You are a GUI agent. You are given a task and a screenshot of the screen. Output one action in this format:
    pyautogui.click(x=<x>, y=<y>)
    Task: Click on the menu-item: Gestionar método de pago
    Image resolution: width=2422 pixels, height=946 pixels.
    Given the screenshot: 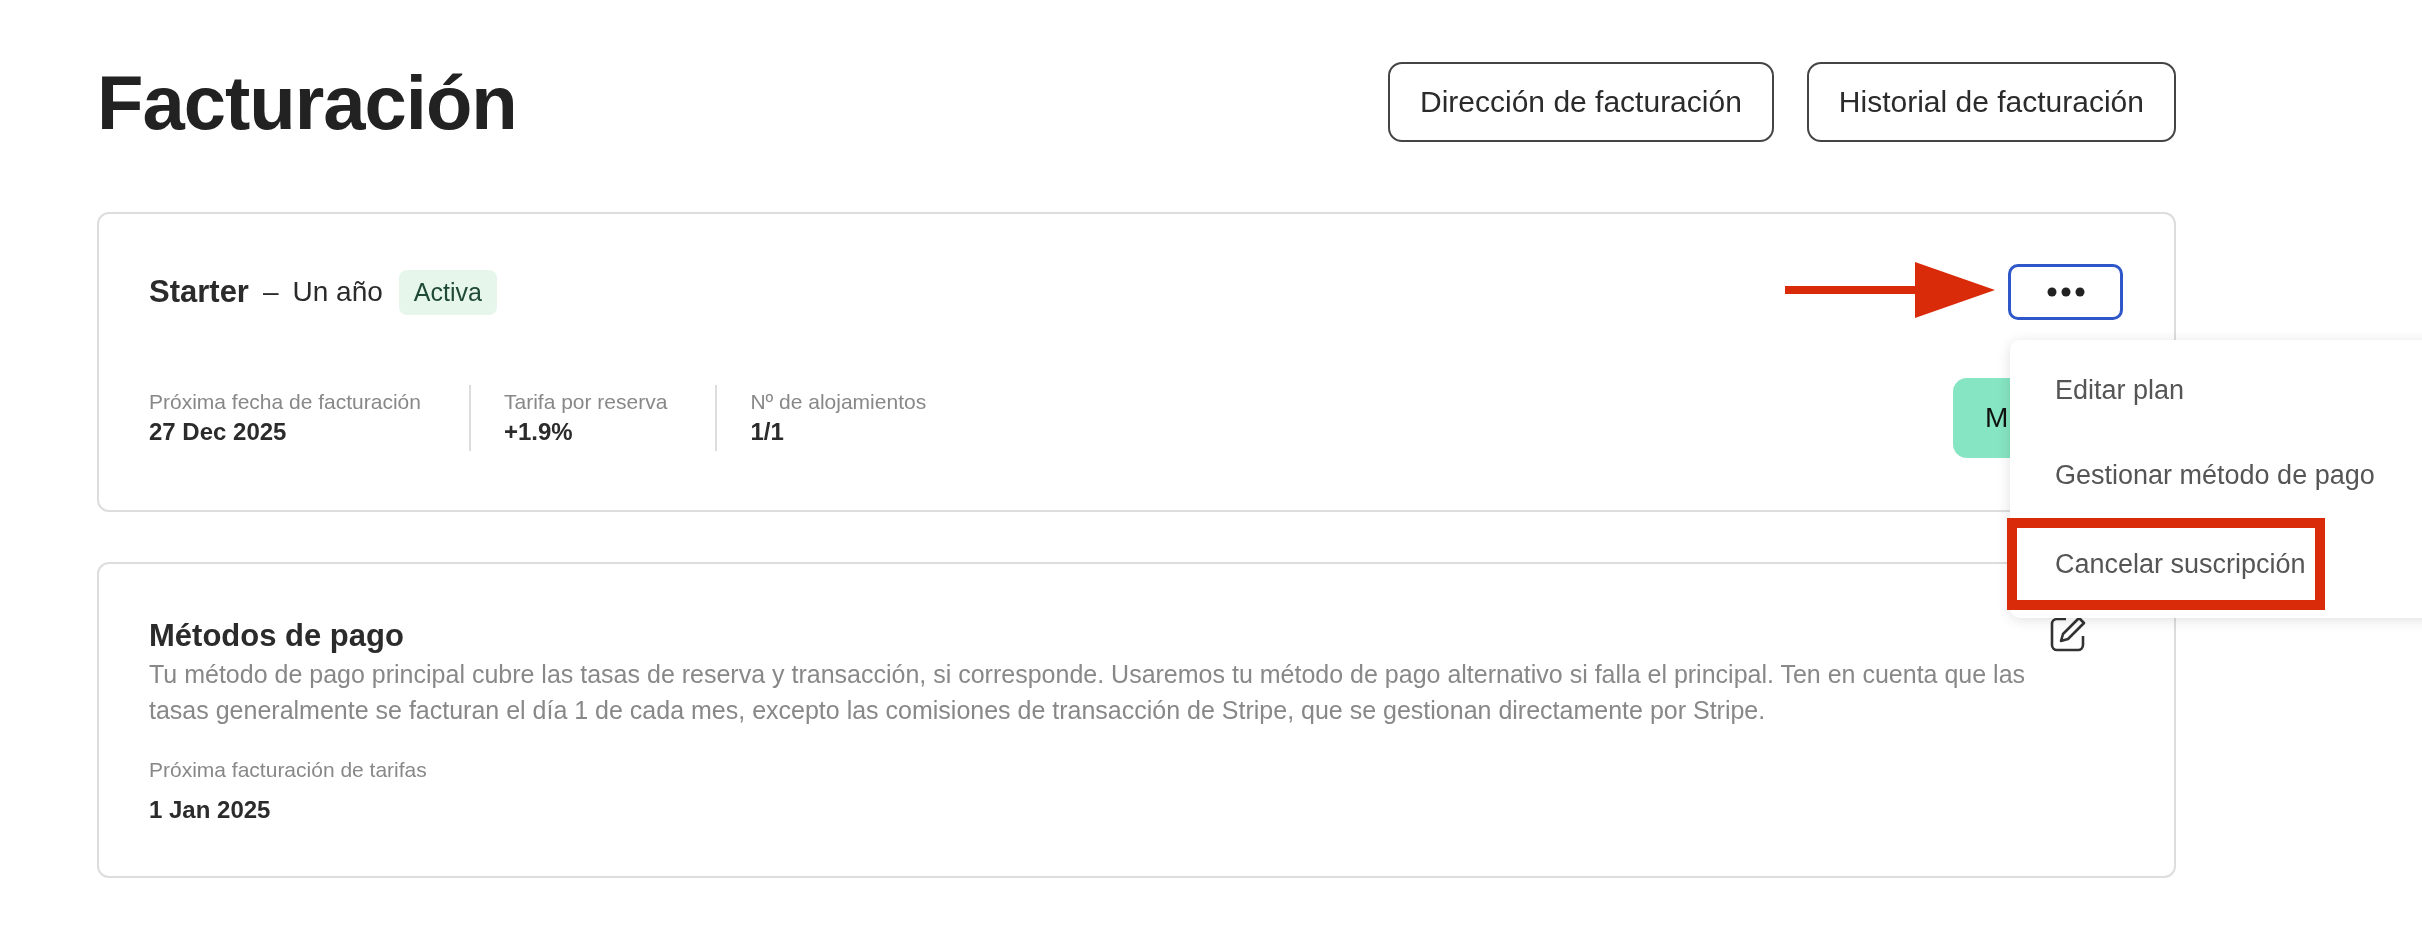 What is the action you would take?
    pyautogui.click(x=2216, y=475)
    